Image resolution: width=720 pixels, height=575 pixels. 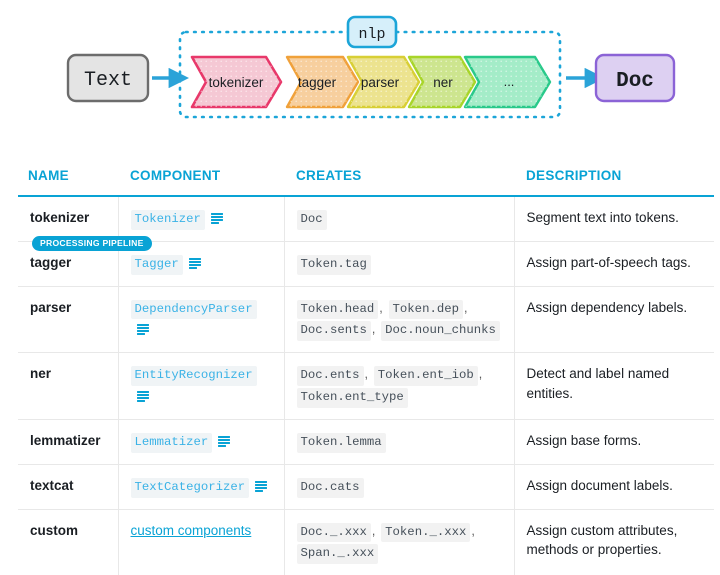 I want to click on creates-code-chip: Token.tag, so click(x=333, y=264).